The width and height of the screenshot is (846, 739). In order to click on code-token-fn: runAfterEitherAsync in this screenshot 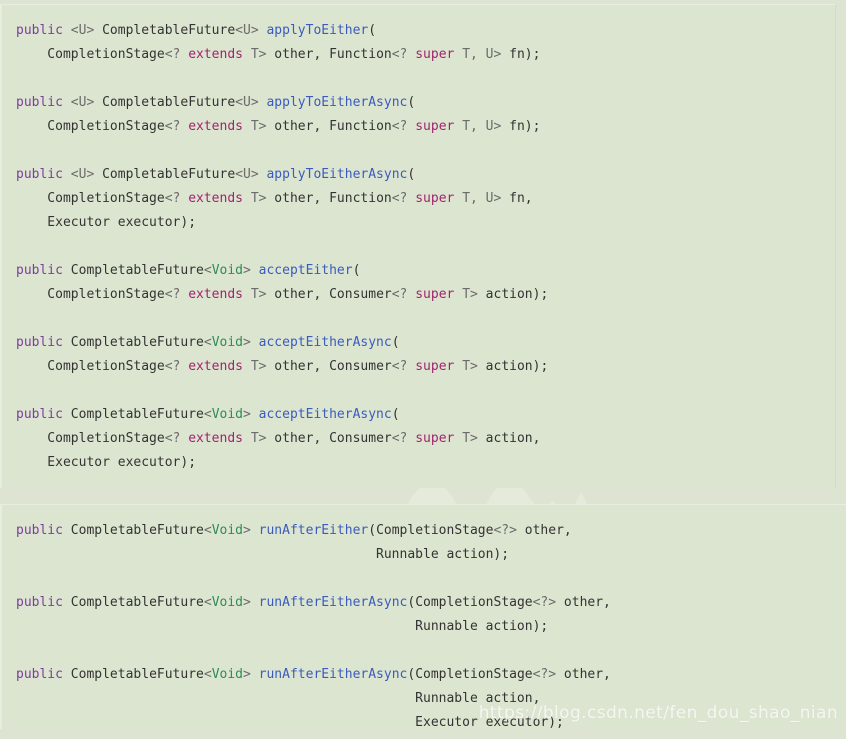, I will do `click(333, 674)`.